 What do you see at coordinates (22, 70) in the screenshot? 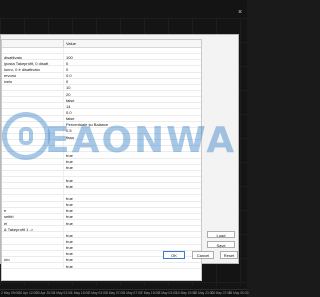
I see `row-variable: lunro, 0 è disattivato` at bounding box center [22, 70].